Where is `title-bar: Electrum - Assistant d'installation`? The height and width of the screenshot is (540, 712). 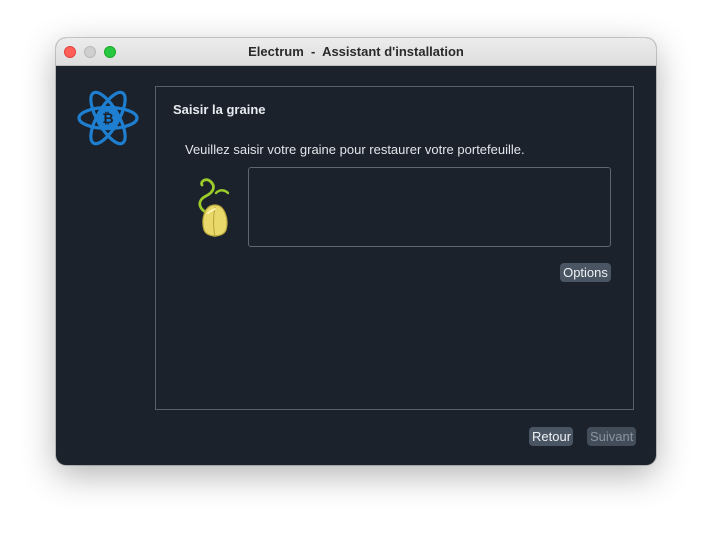
title-bar: Electrum - Assistant d'installation is located at coordinates (356, 52).